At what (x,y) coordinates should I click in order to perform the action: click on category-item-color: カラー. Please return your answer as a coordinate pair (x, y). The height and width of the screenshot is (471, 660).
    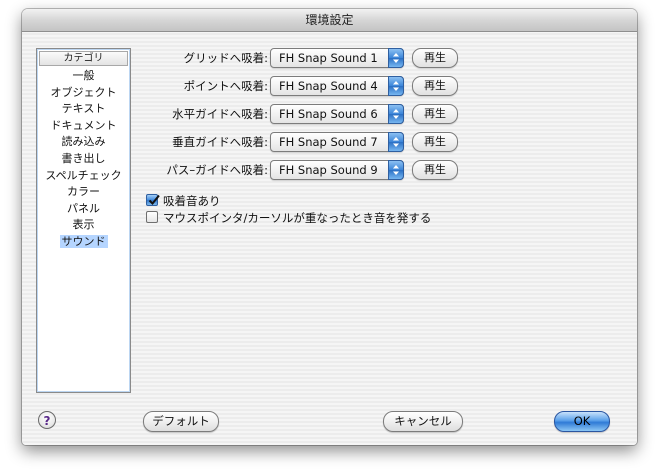
    Looking at the image, I should click on (83, 192).